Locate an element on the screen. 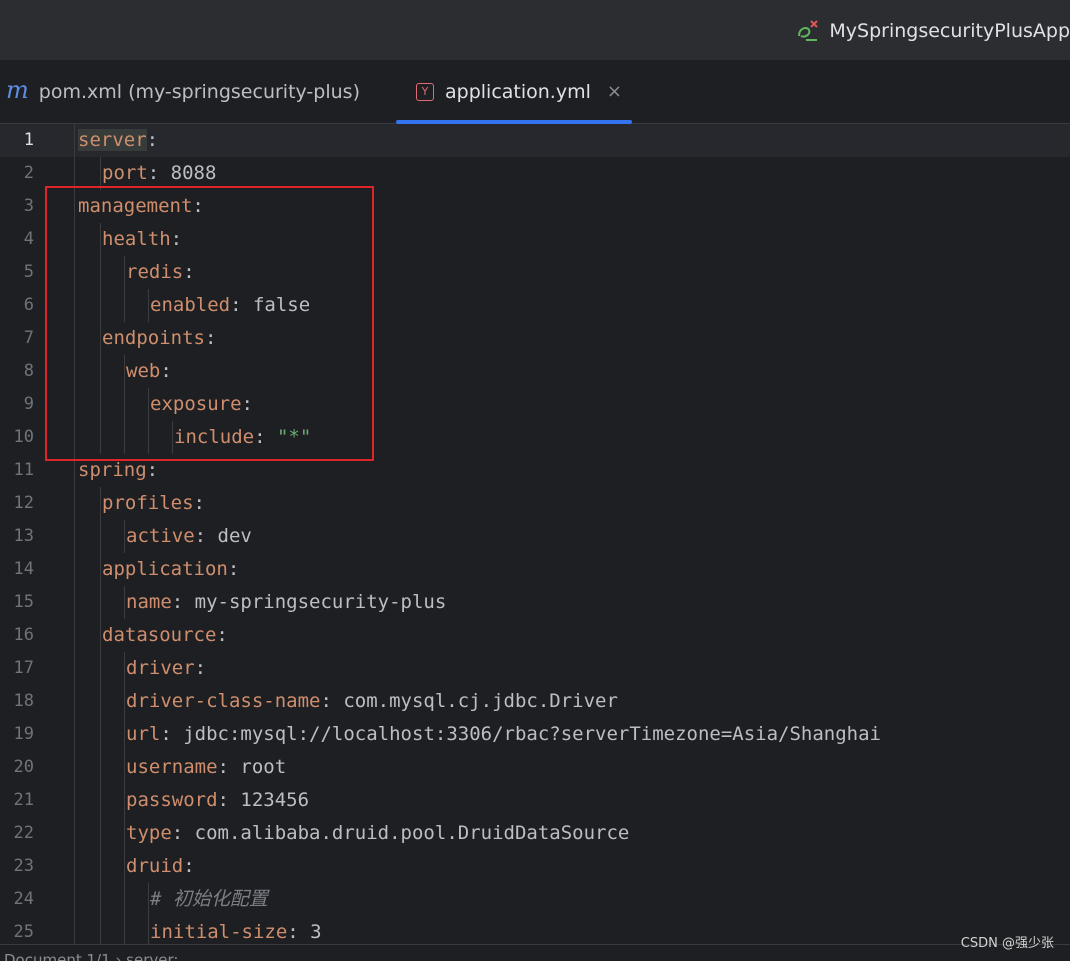 This screenshot has height=961, width=1070. line-number: 15 is located at coordinates (17, 602).